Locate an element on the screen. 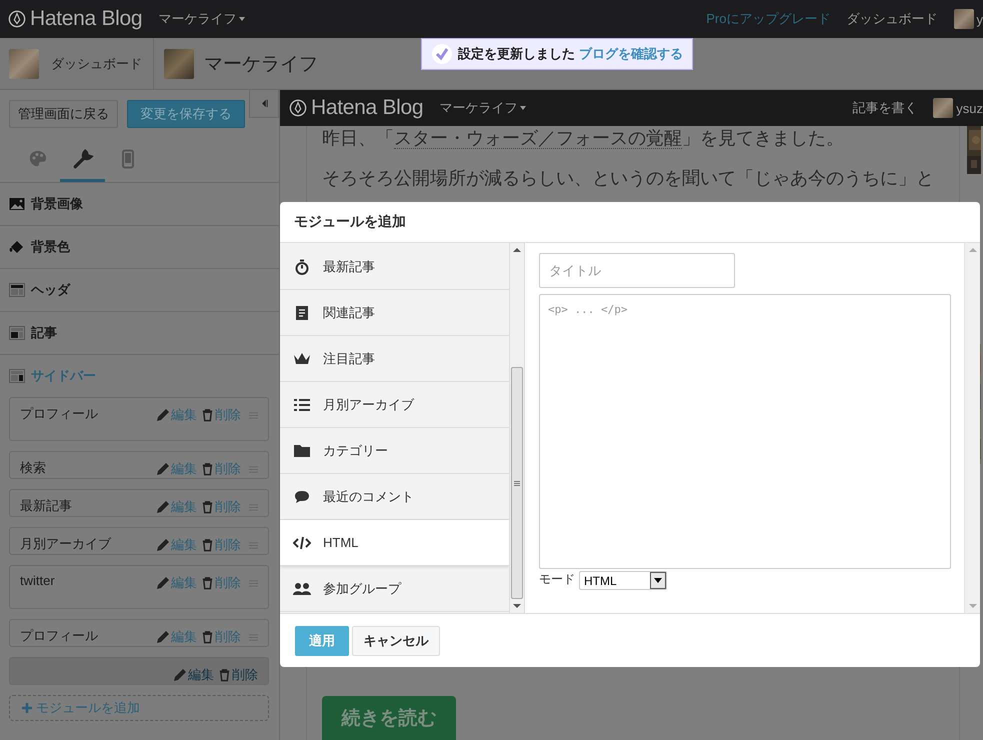 This screenshot has width=983, height=740. blog-title: マーケライフ is located at coordinates (261, 64).